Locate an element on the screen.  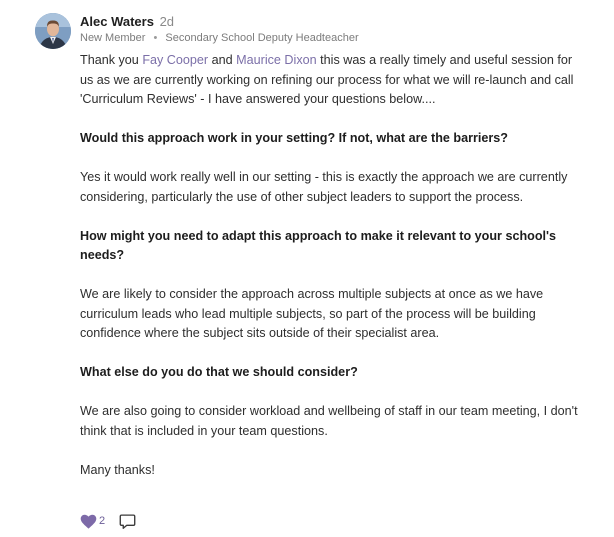
author-line: Alec Waters 2d is located at coordinates (342, 21).